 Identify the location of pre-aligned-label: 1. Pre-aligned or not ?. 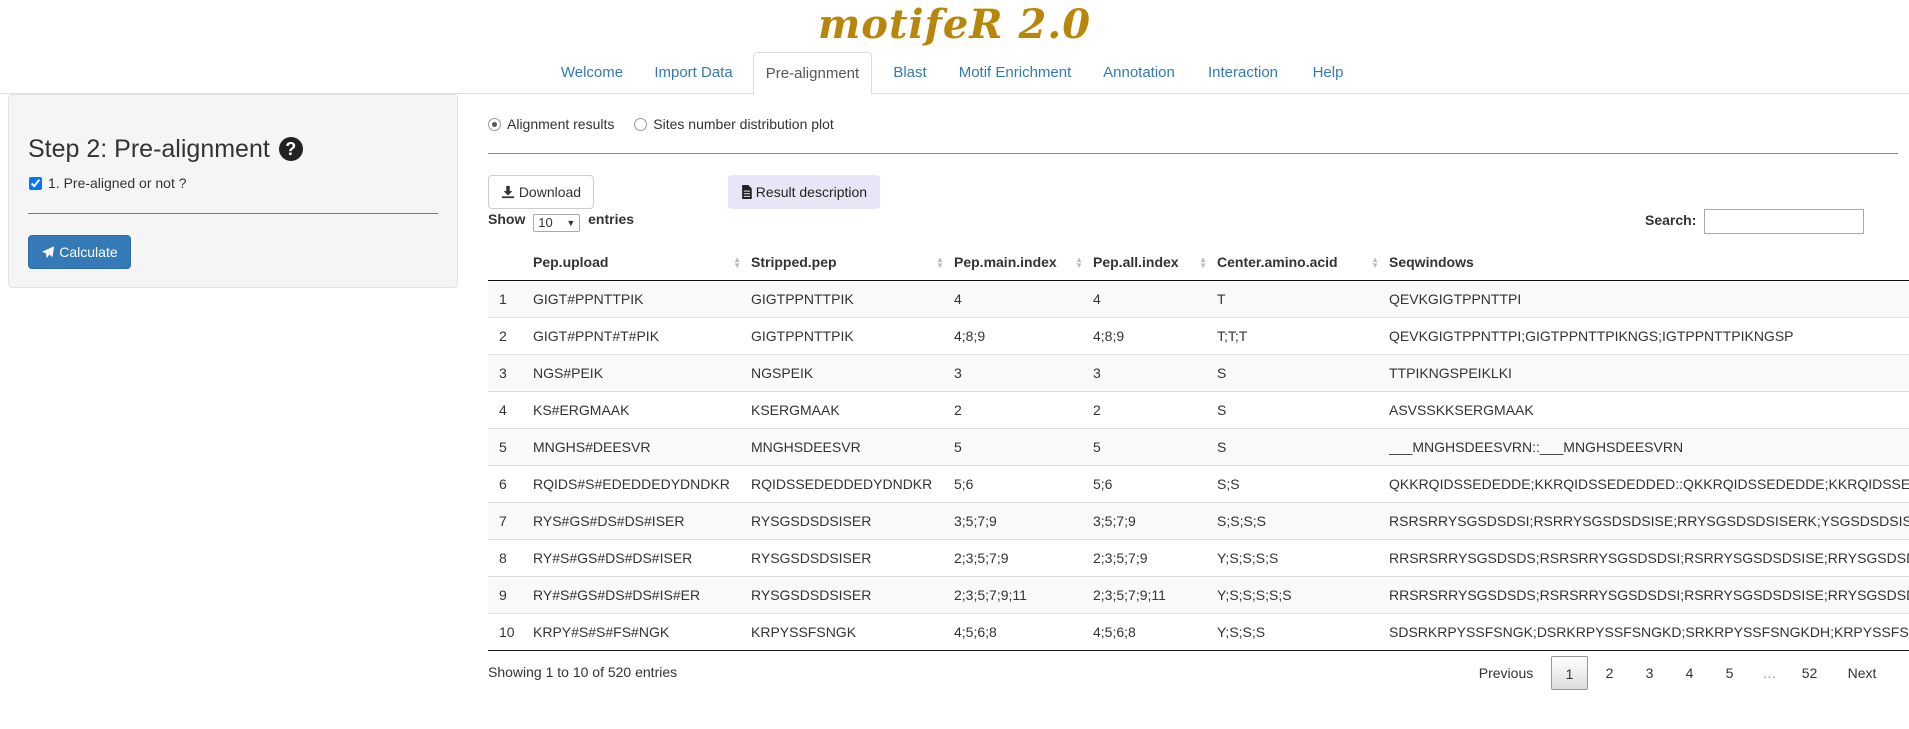
(117, 183).